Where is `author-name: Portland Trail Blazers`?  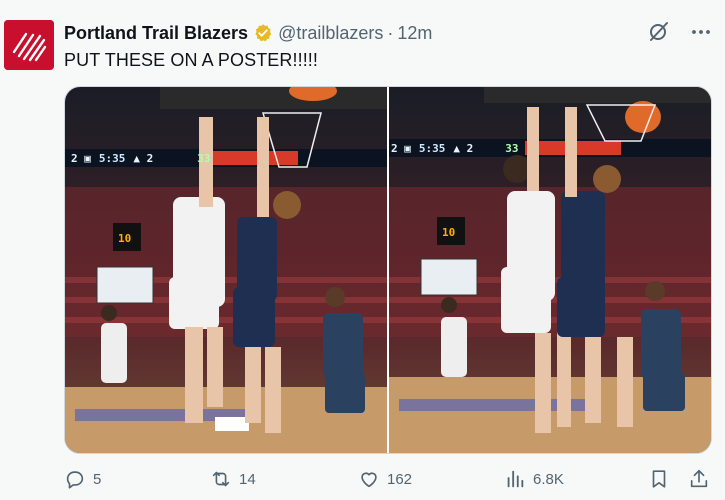 author-name: Portland Trail Blazers is located at coordinates (156, 33).